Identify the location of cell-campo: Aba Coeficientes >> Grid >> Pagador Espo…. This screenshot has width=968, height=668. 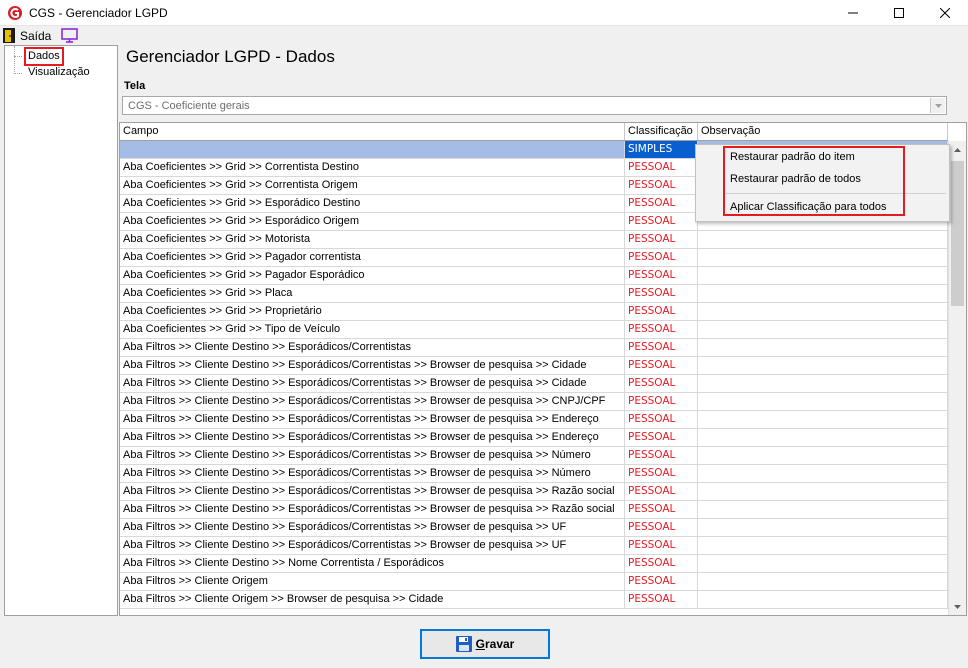
(372, 275).